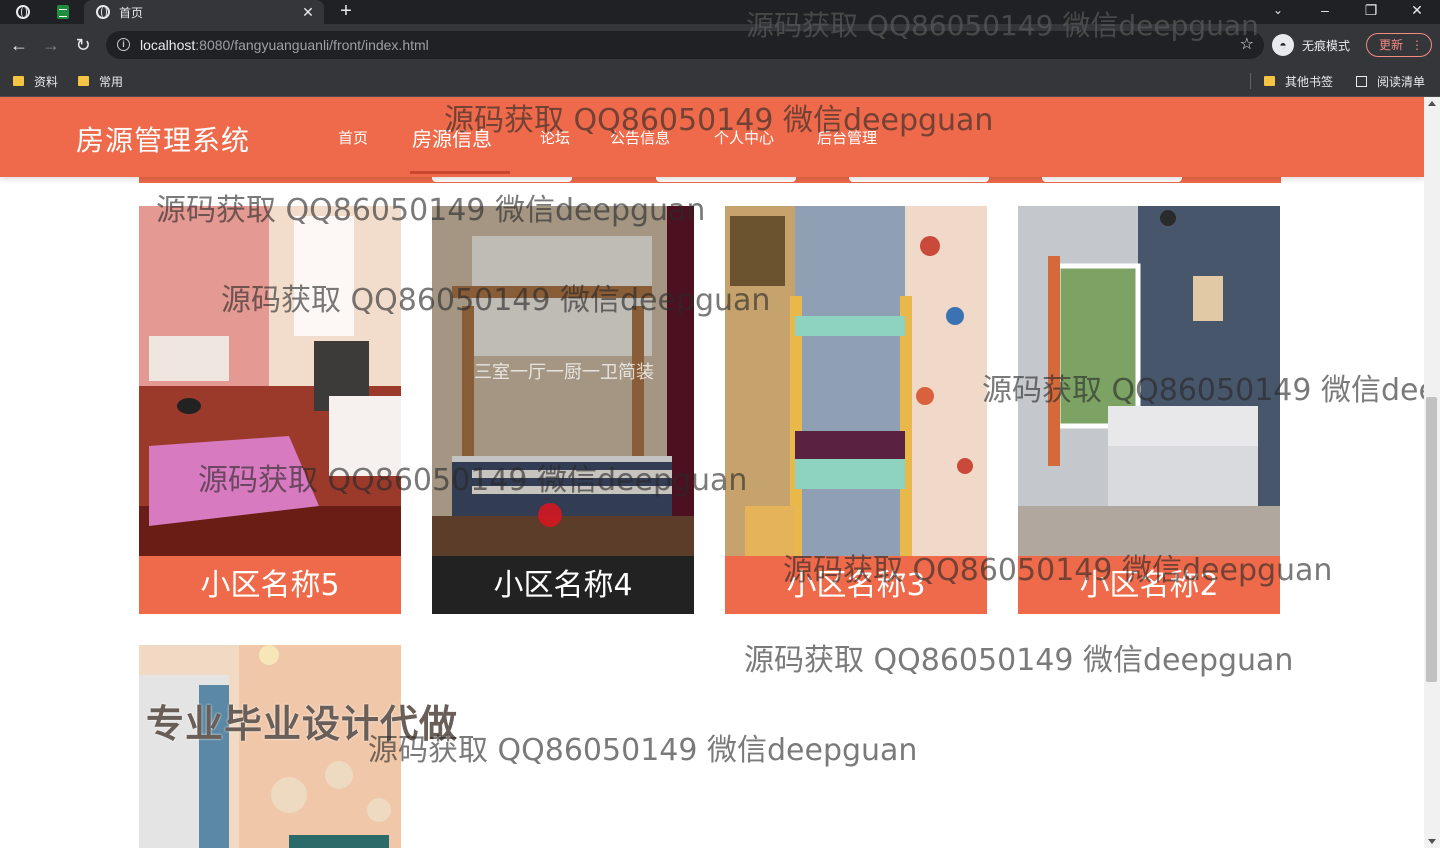 This screenshot has width=1440, height=848. I want to click on reading-list-label: 阅读清单, so click(1401, 81).